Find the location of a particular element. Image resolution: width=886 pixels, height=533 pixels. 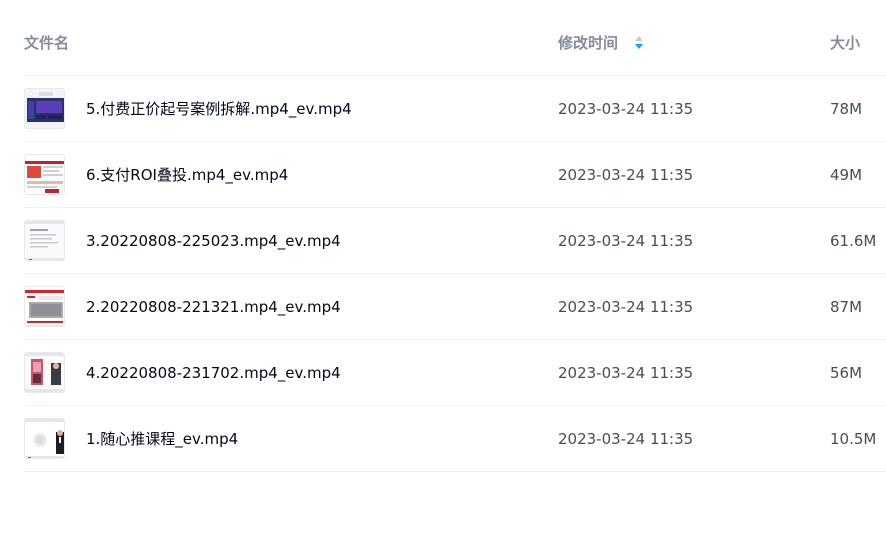

file-name: 5.付费正价起号案例拆解.mp4_ev.mp4 is located at coordinates (219, 109).